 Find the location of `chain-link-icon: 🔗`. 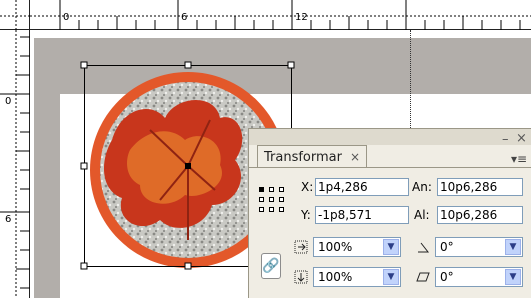

chain-link-icon: 🔗 is located at coordinates (271, 266).